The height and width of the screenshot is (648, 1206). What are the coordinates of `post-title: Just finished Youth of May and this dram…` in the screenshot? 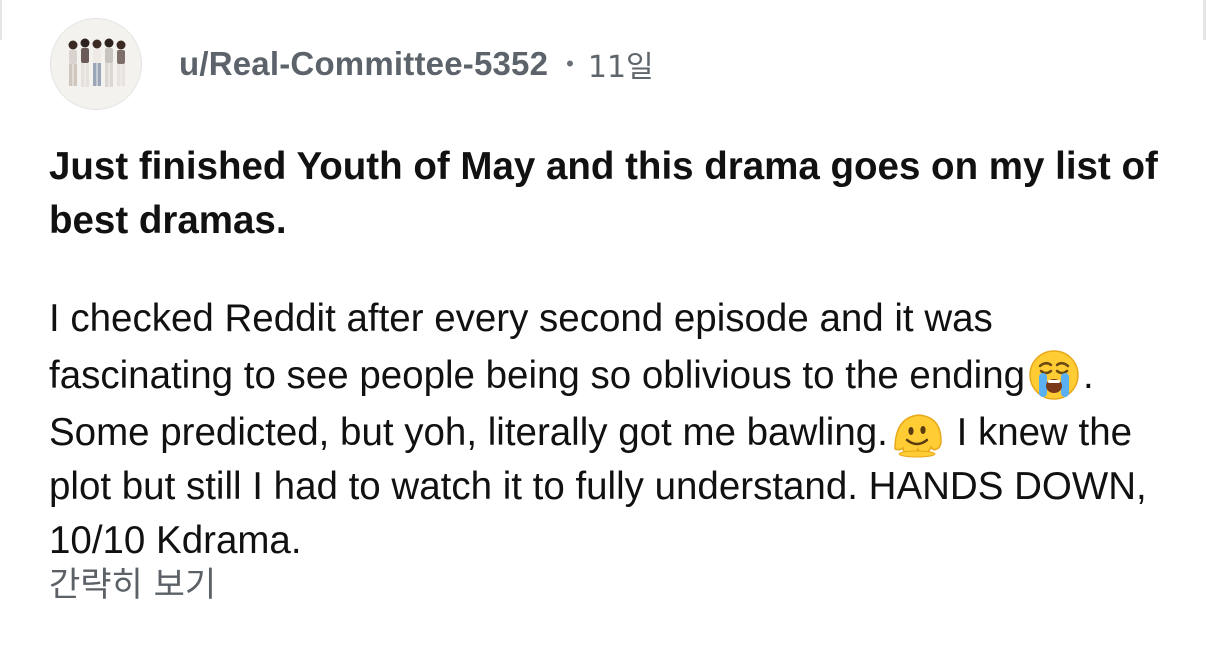 It's located at (603, 193).